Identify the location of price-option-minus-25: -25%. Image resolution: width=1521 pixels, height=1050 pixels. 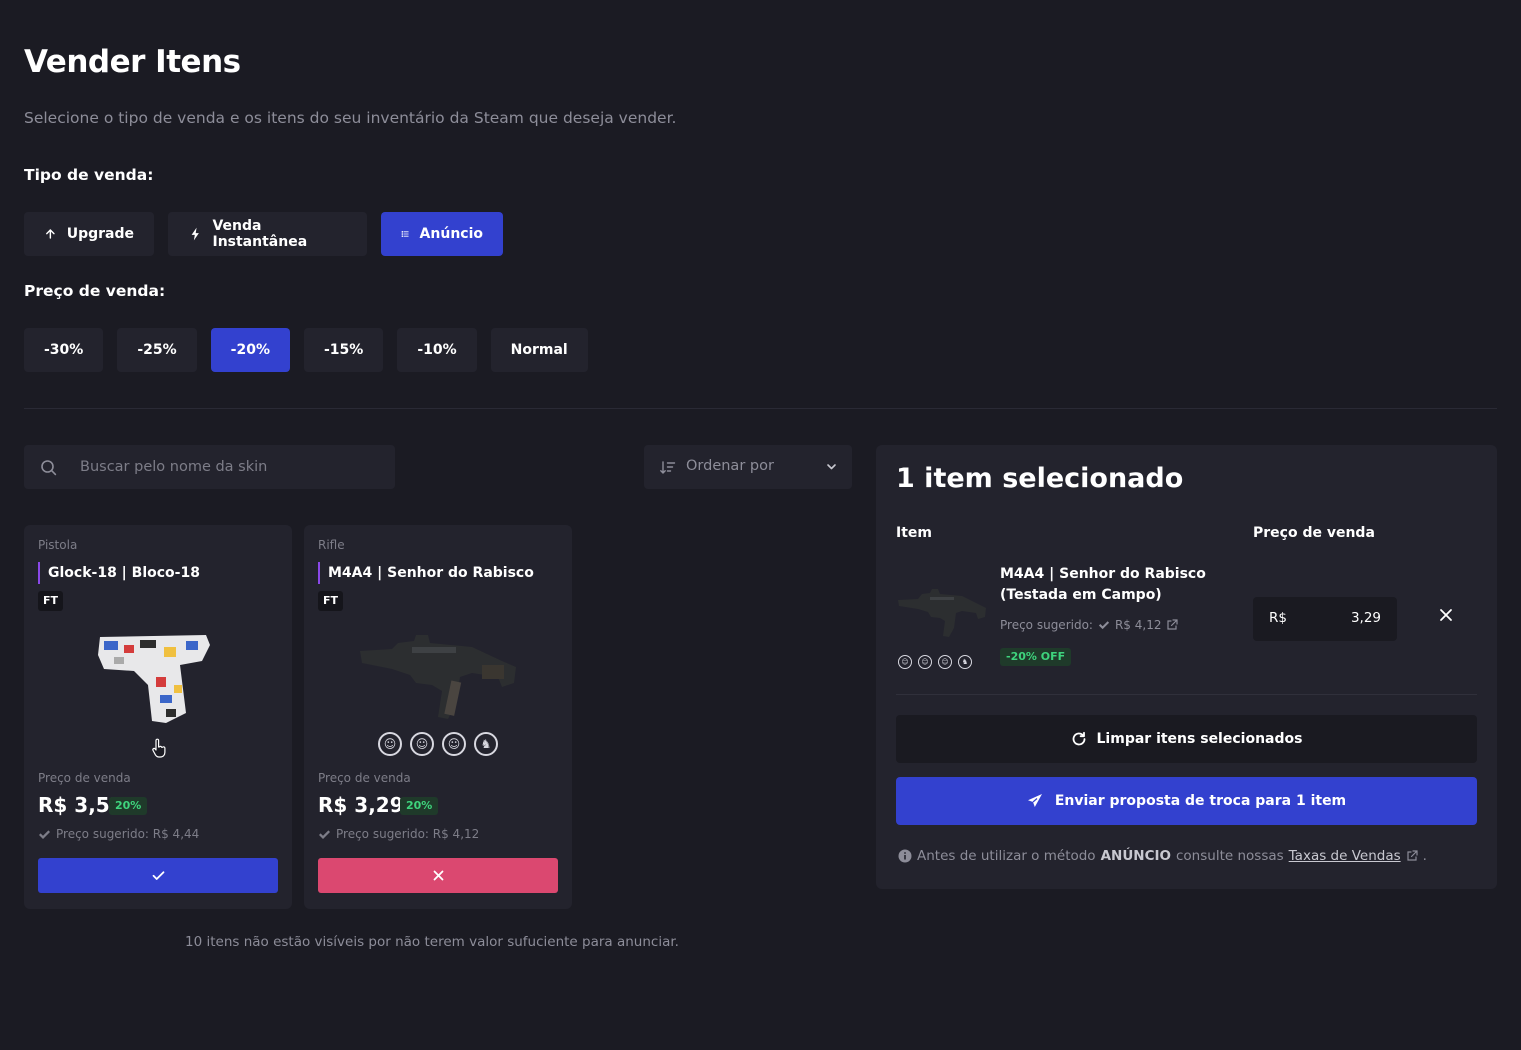
(157, 350).